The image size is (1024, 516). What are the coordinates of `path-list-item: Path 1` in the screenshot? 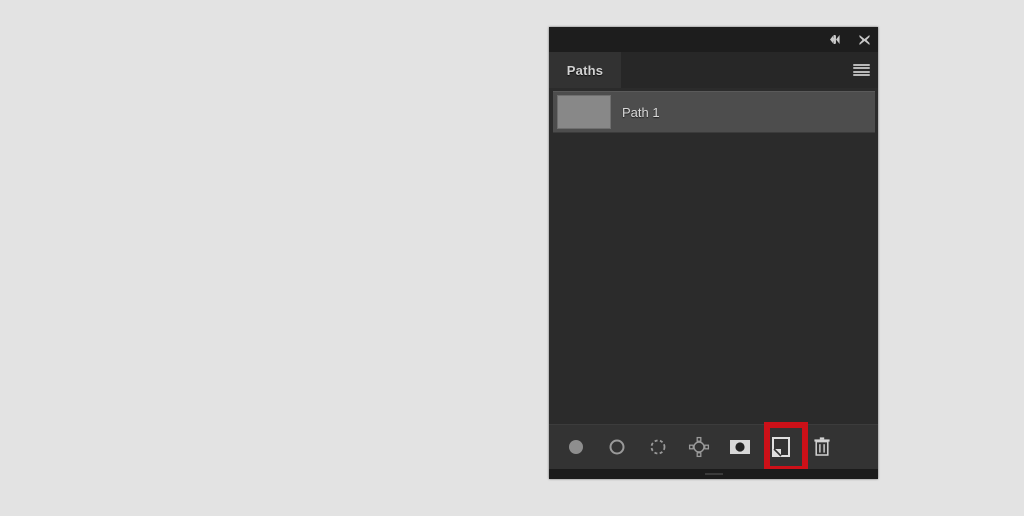 It's located at (714, 112).